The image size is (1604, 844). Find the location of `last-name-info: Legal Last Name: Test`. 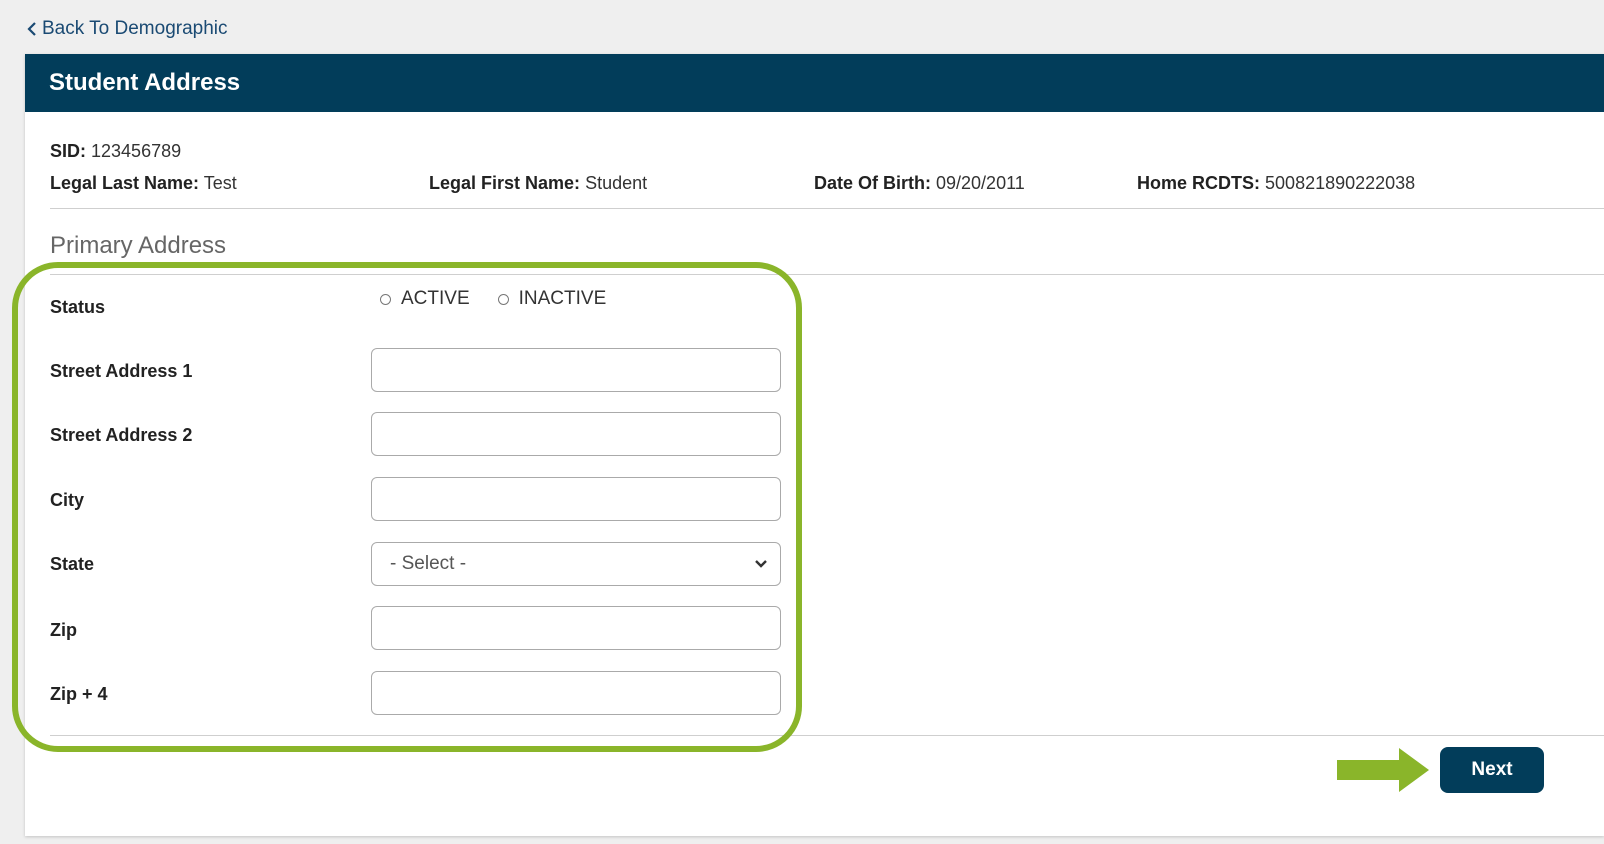

last-name-info: Legal Last Name: Test is located at coordinates (143, 183).